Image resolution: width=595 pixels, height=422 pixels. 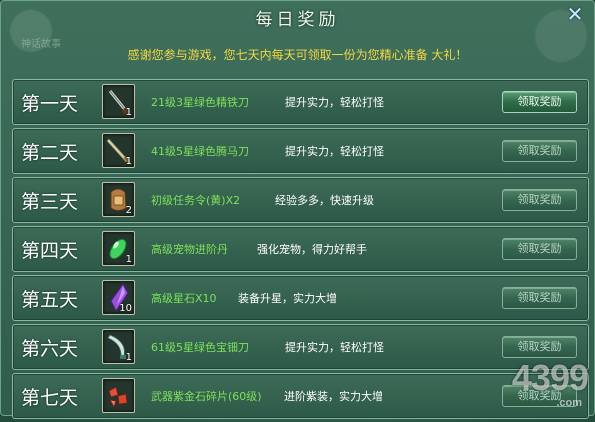 What do you see at coordinates (50, 153) in the screenshot?
I see `day-label: 第二天` at bounding box center [50, 153].